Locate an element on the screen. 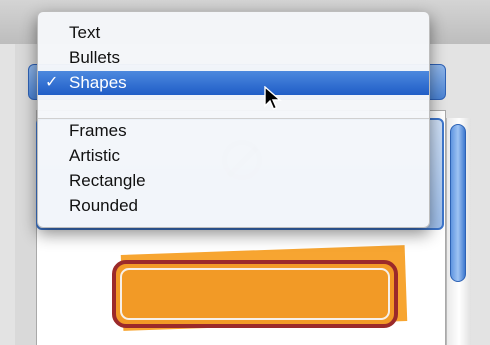 The width and height of the screenshot is (490, 345). menu-item-bullets: Bullets is located at coordinates (233, 58).